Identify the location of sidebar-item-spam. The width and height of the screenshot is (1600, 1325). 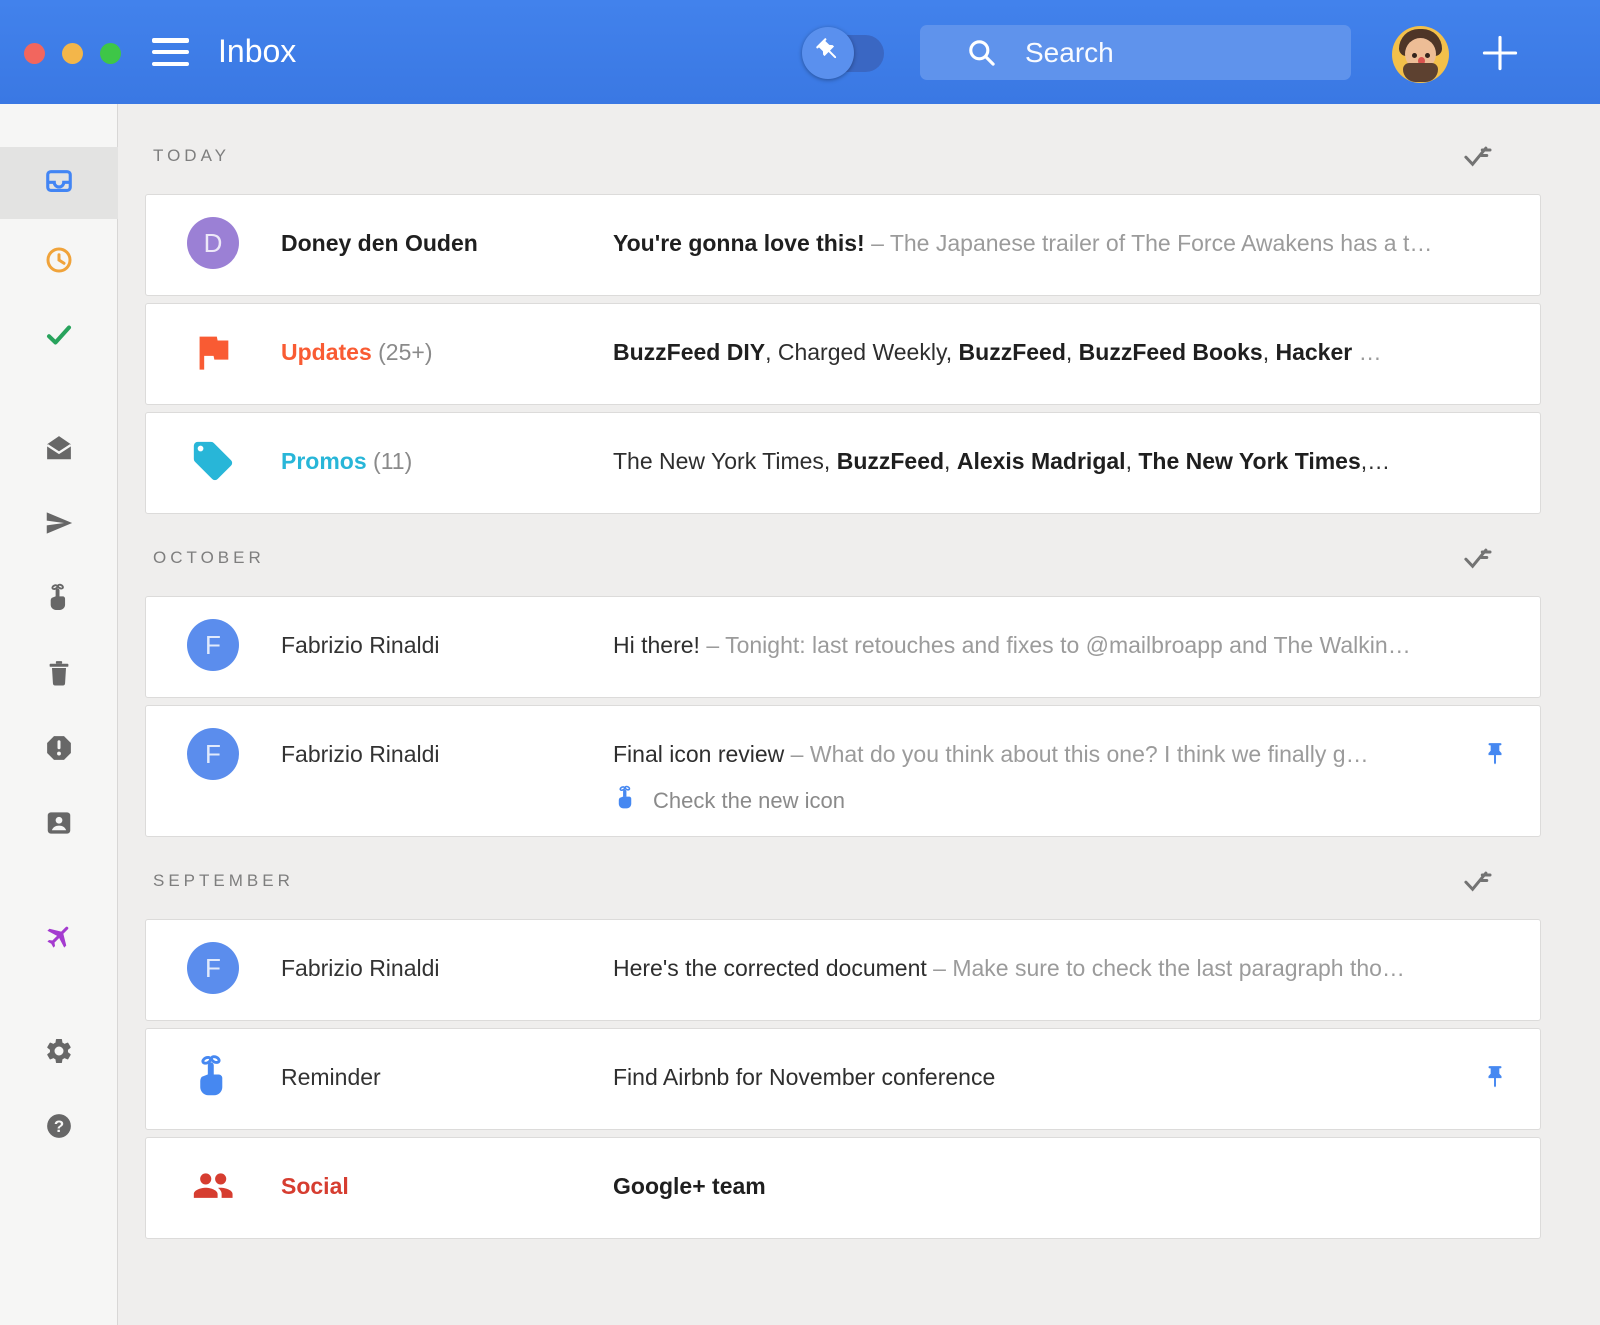
(59, 750).